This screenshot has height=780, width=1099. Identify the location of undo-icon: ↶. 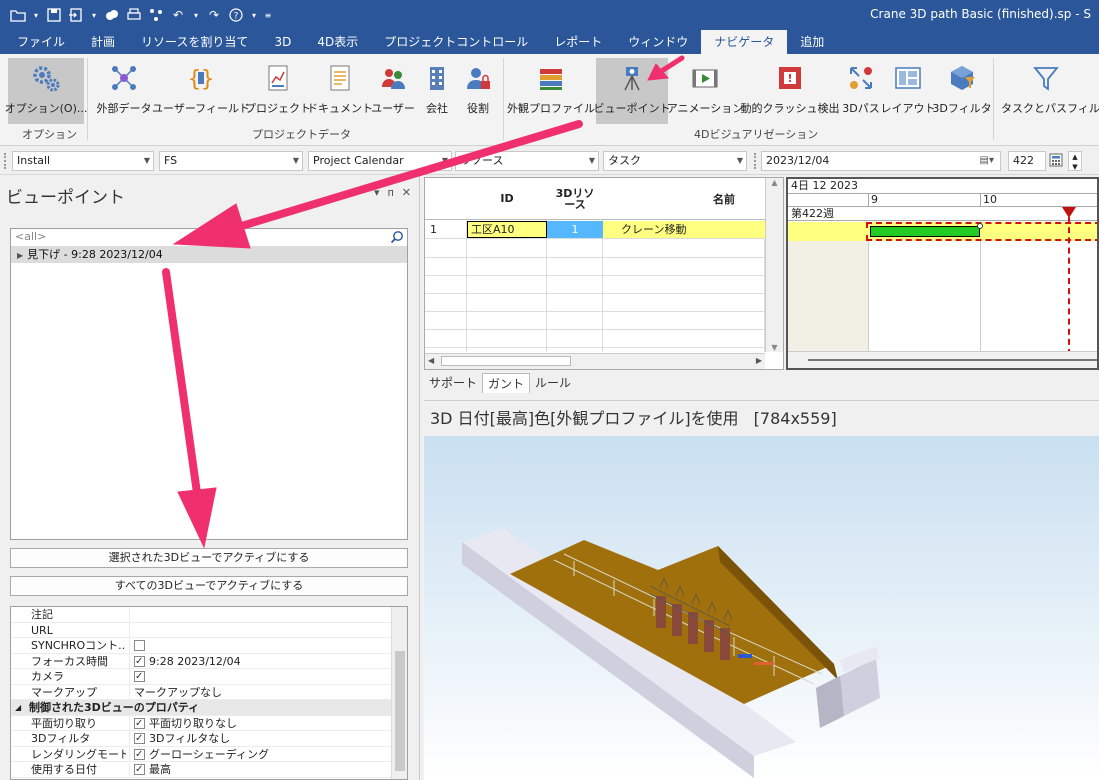
(178, 15).